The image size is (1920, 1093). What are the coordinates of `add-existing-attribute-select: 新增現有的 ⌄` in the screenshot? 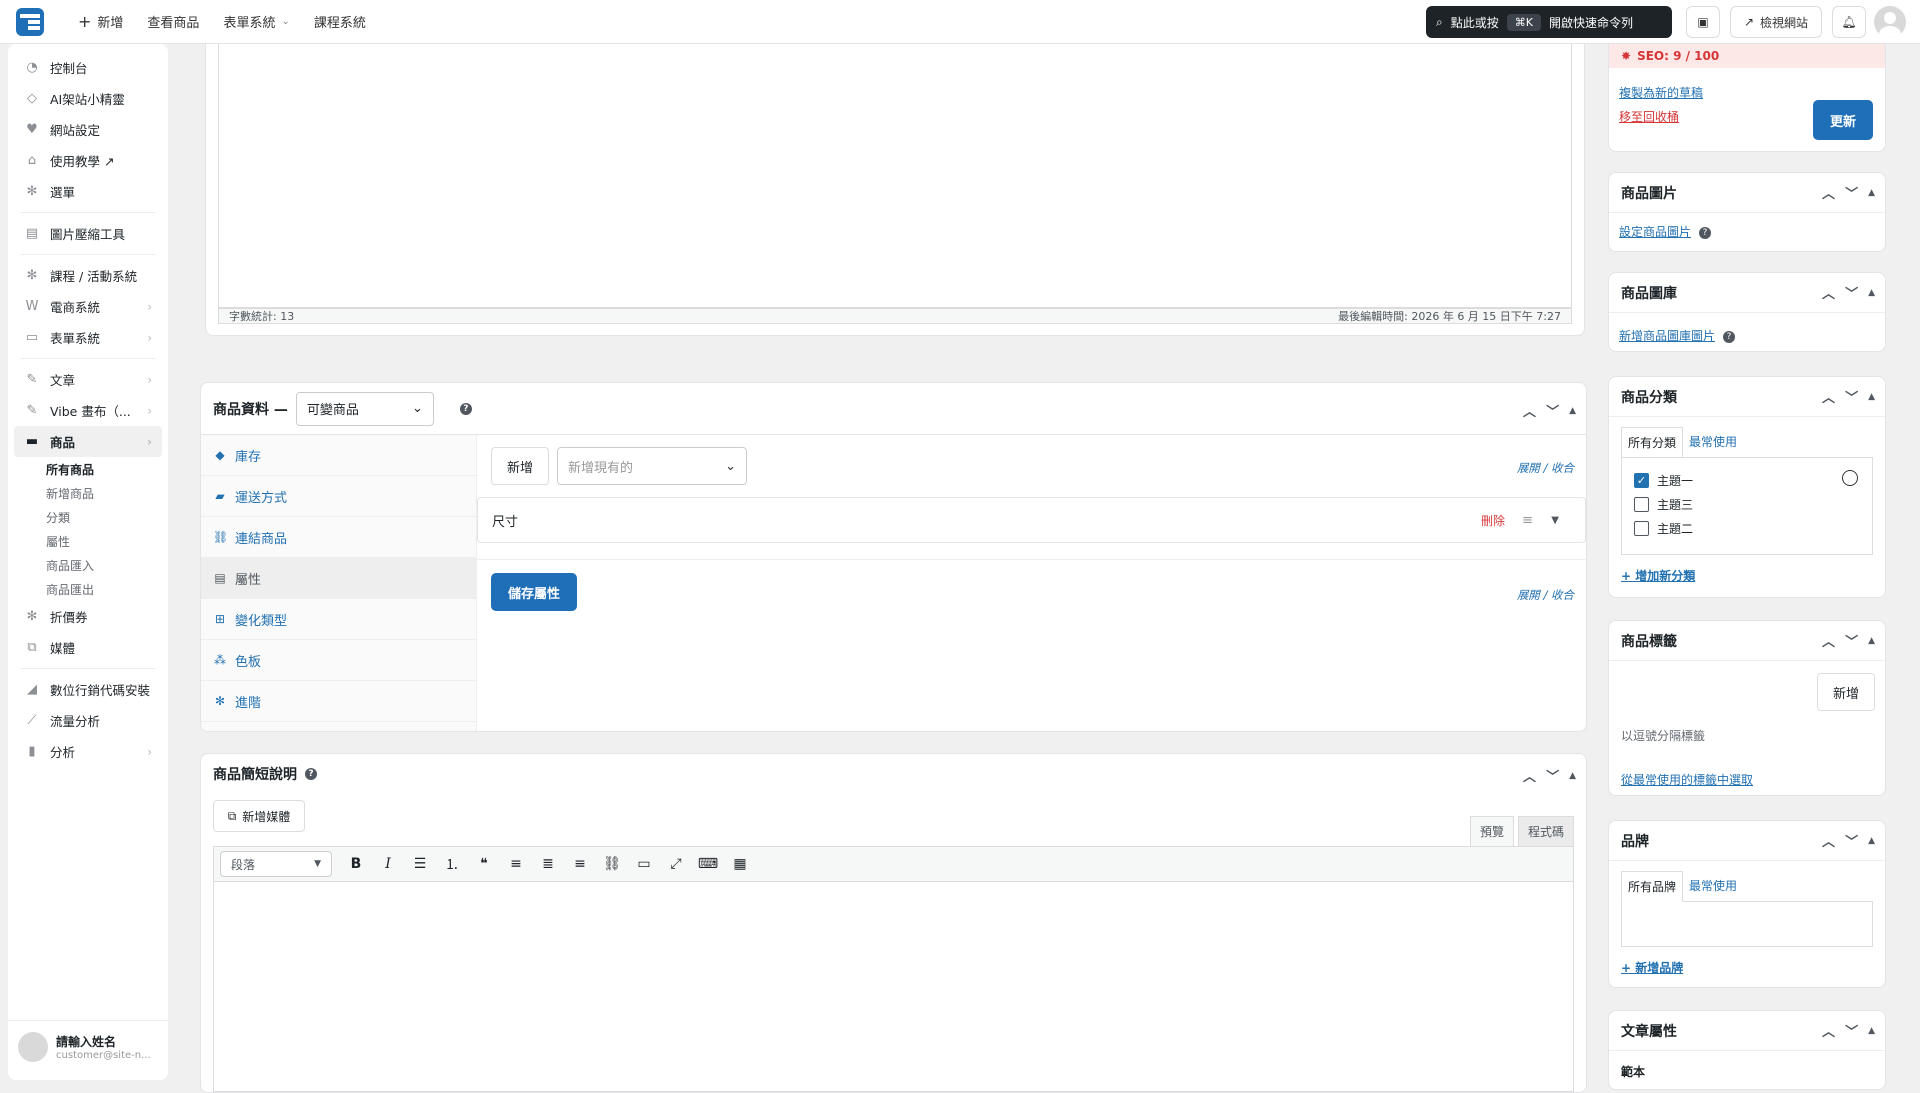 It's located at (652, 466).